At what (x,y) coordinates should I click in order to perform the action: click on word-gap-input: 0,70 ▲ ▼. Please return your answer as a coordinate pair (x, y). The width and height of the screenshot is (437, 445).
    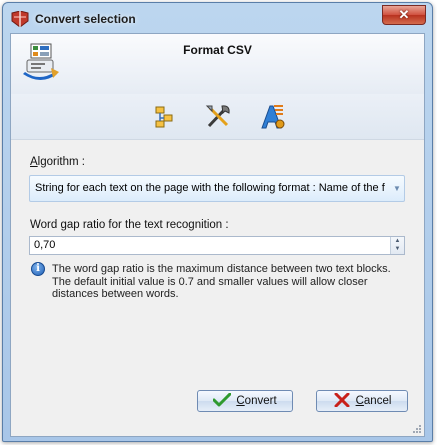
    Looking at the image, I should click on (217, 245).